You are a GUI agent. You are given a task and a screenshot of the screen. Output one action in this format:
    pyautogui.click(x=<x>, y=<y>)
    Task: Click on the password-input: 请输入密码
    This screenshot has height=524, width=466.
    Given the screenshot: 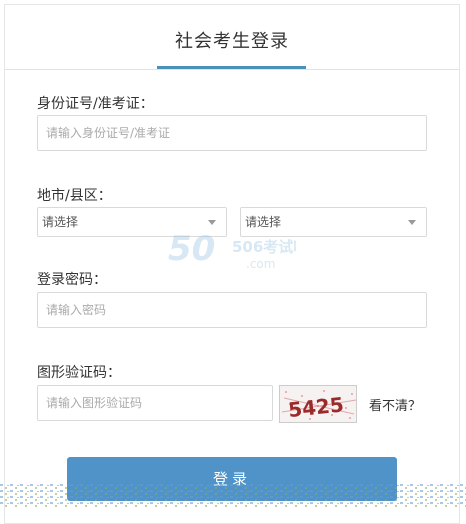 What is the action you would take?
    pyautogui.click(x=232, y=310)
    